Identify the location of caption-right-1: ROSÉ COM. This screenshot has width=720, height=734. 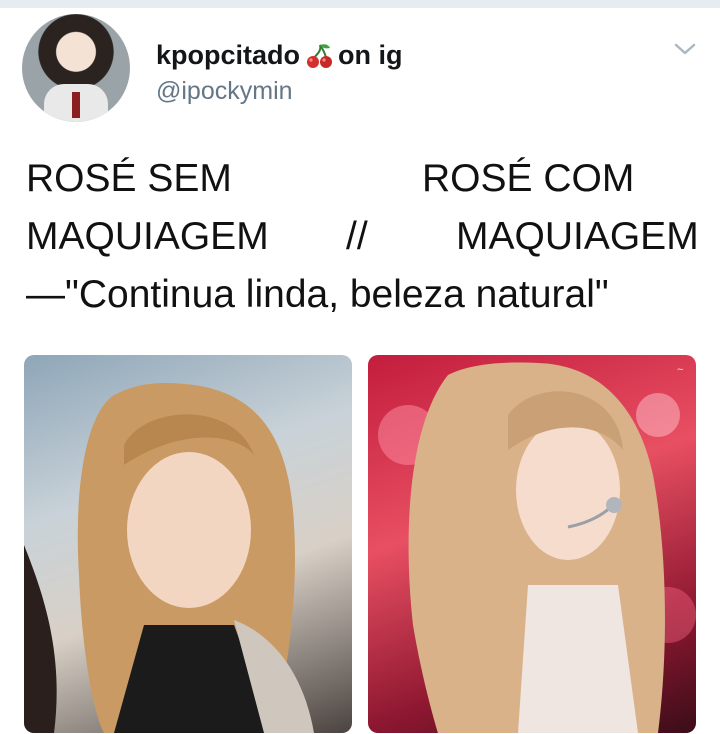
(528, 178).